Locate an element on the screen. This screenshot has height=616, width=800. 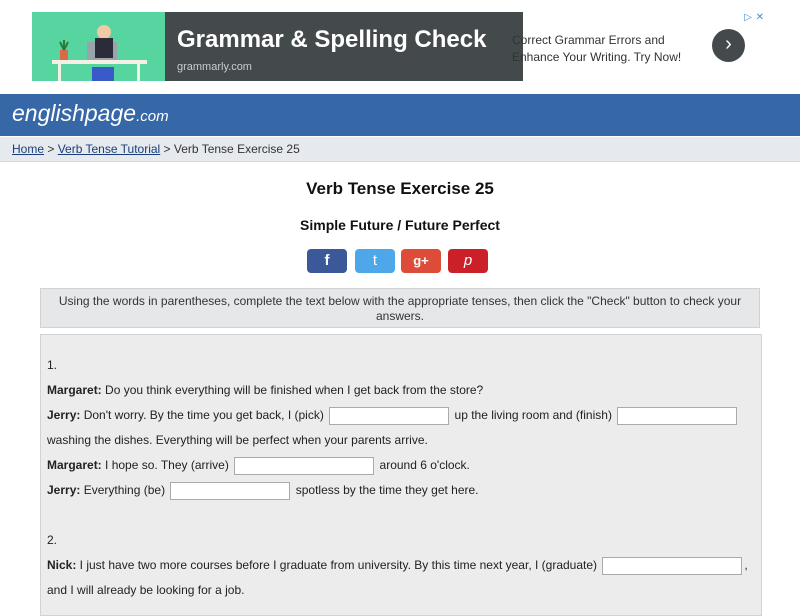
dialogue-text: , is located at coordinates (746, 565).